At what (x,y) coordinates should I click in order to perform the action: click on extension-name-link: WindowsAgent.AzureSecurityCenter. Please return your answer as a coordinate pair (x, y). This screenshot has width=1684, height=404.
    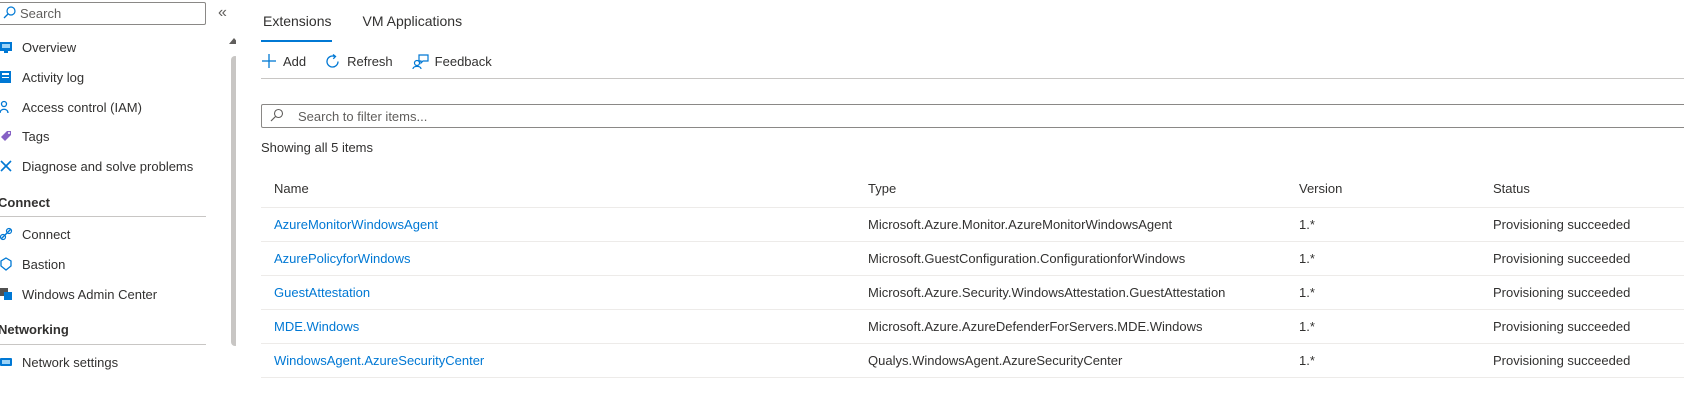
    Looking at the image, I should click on (379, 360).